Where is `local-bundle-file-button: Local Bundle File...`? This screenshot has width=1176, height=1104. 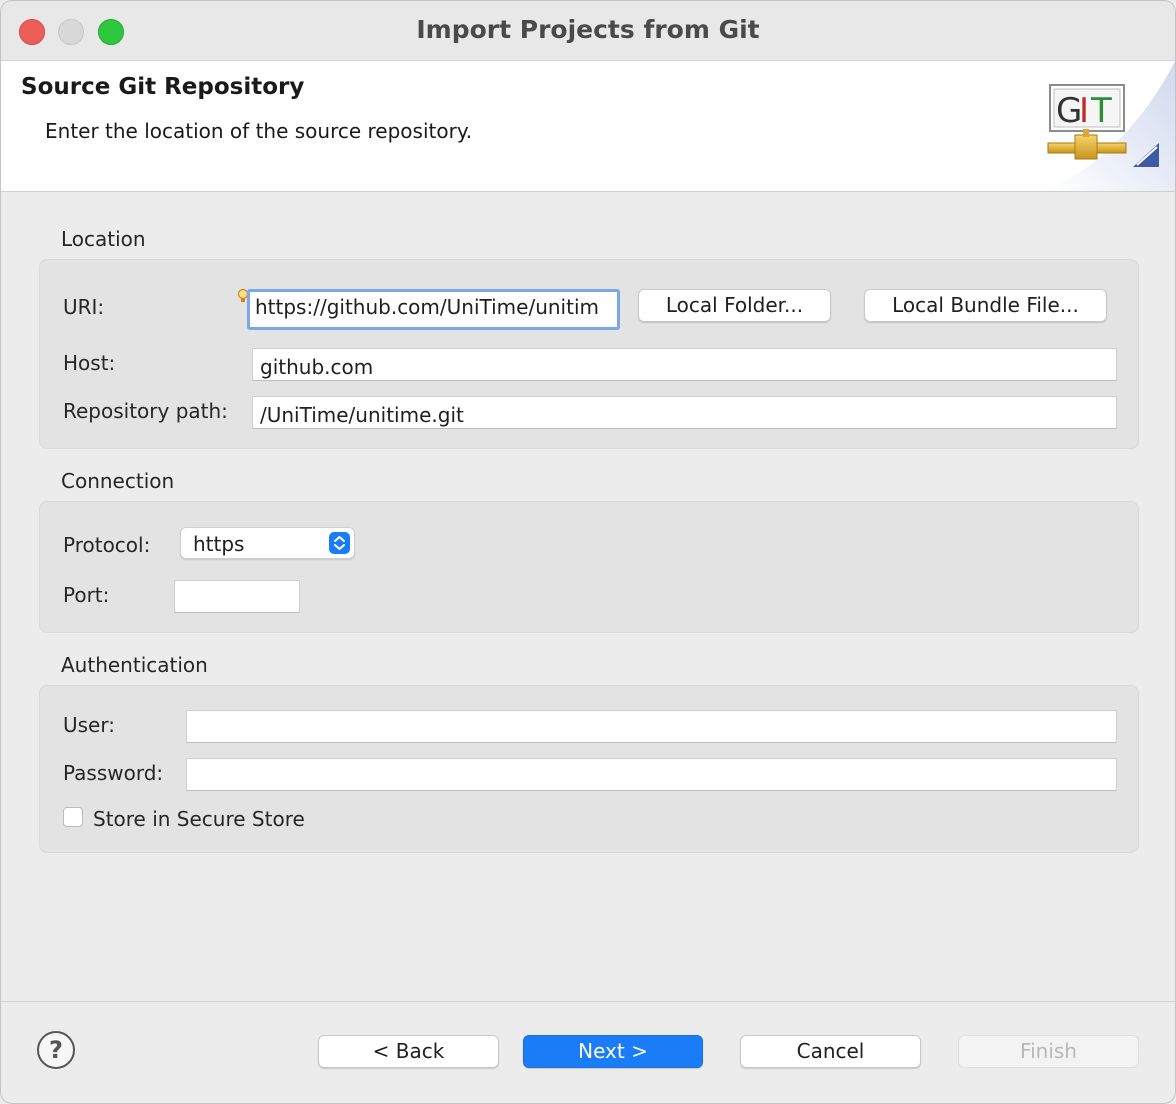
local-bundle-file-button: Local Bundle File... is located at coordinates (985, 305).